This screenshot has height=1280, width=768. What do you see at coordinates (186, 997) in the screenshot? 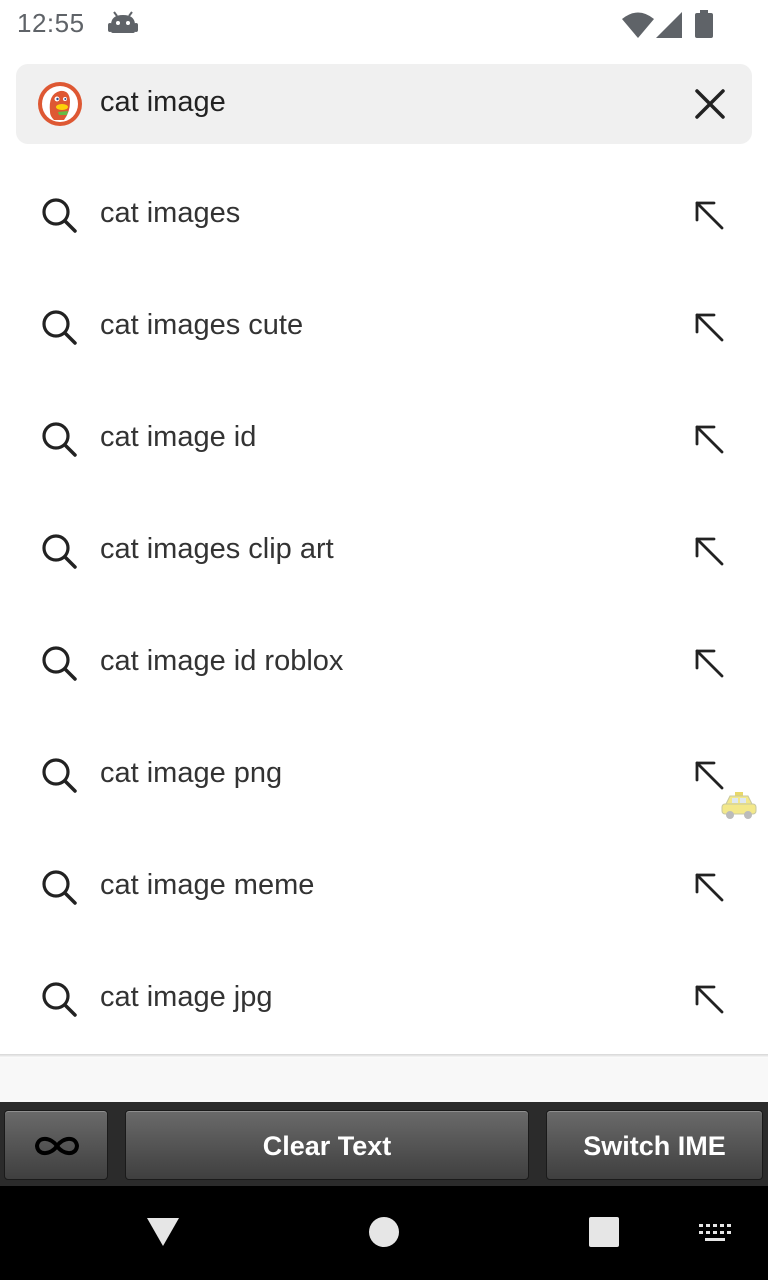
I see `suggestion-label: cat image jpg` at bounding box center [186, 997].